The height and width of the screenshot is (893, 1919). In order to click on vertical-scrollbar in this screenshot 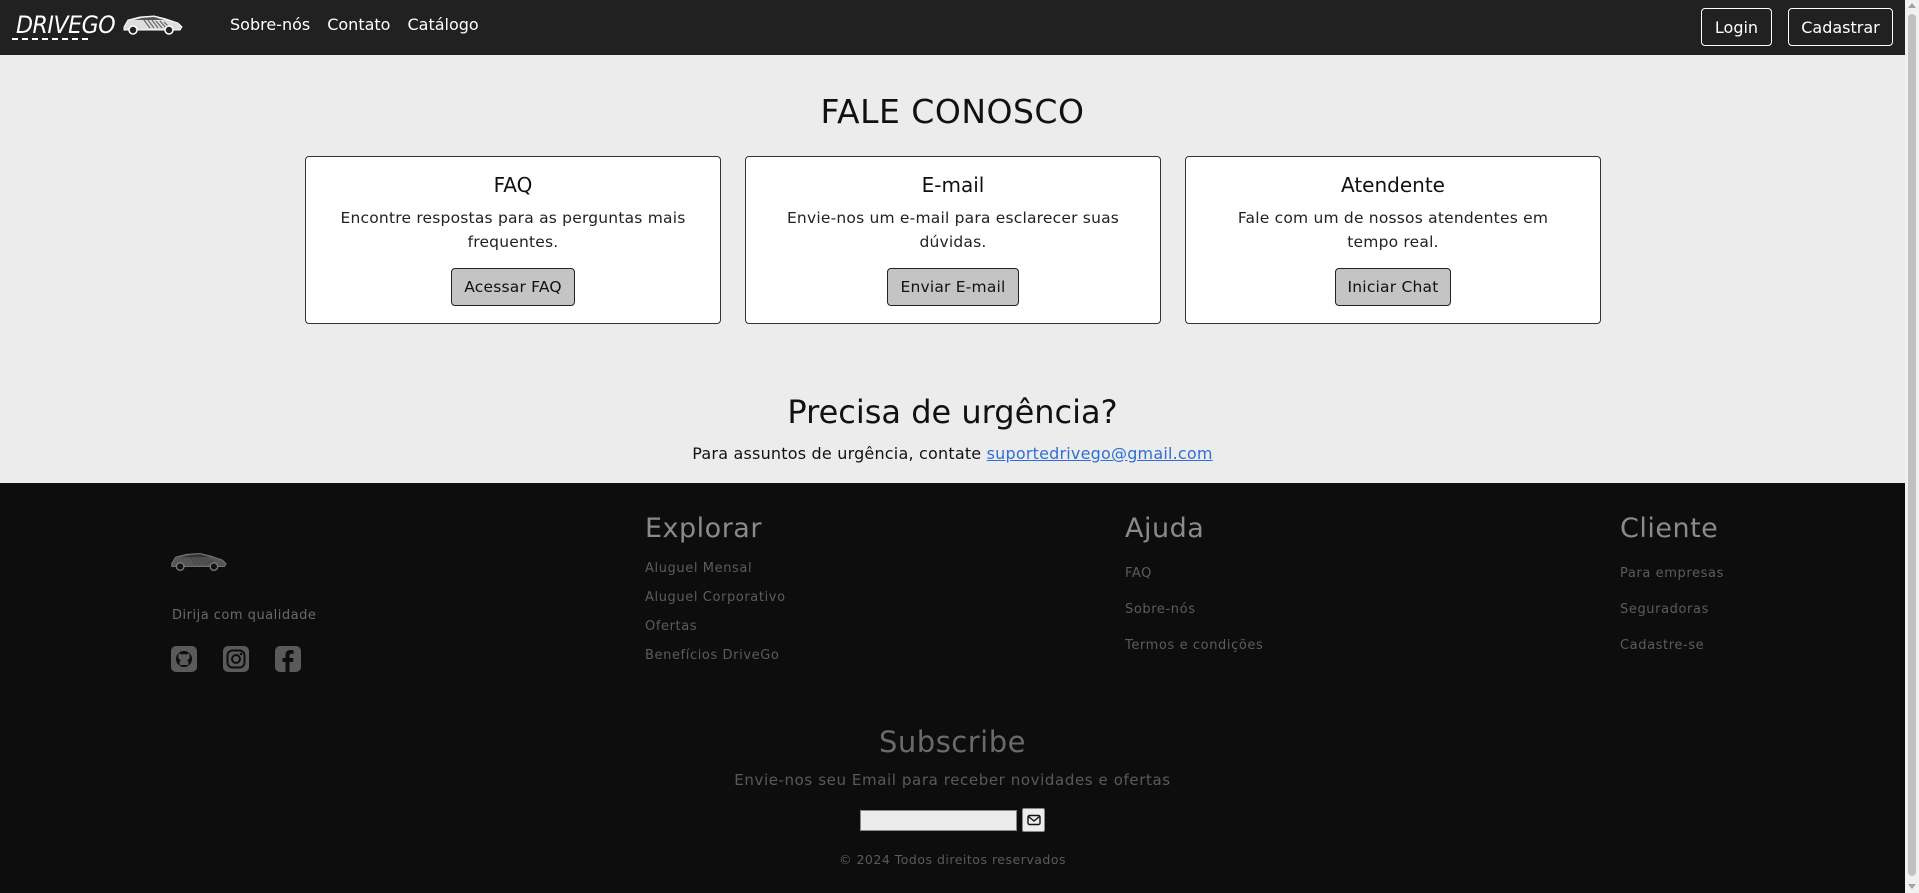, I will do `click(1912, 446)`.